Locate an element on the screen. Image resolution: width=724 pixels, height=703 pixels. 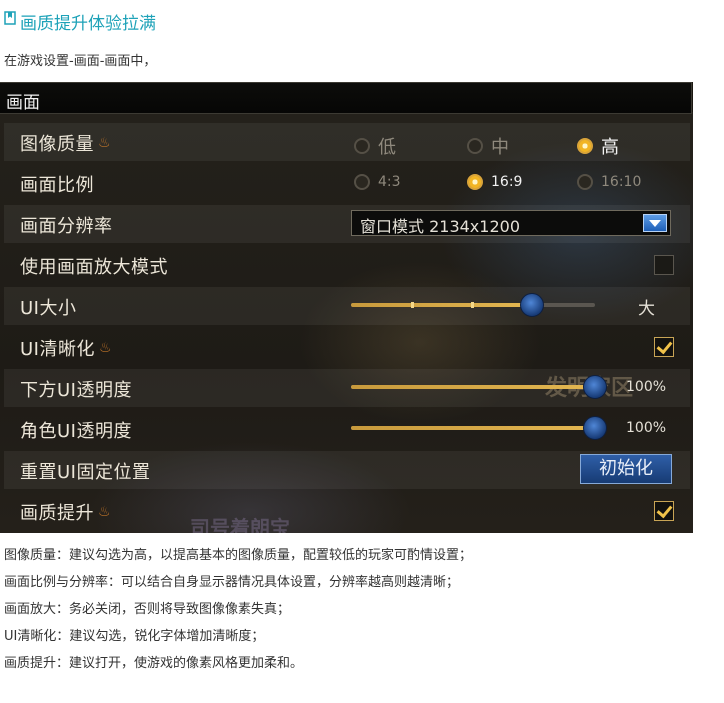
ui-size-slider is located at coordinates (473, 305).